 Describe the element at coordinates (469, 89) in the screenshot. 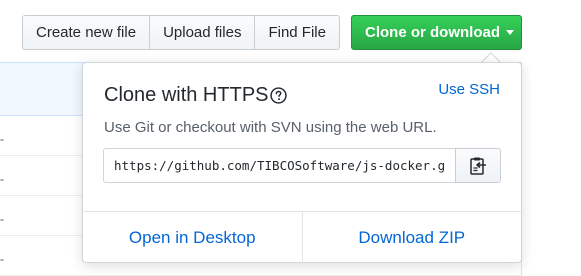

I see `use-ssh-link: Use SSH` at that location.